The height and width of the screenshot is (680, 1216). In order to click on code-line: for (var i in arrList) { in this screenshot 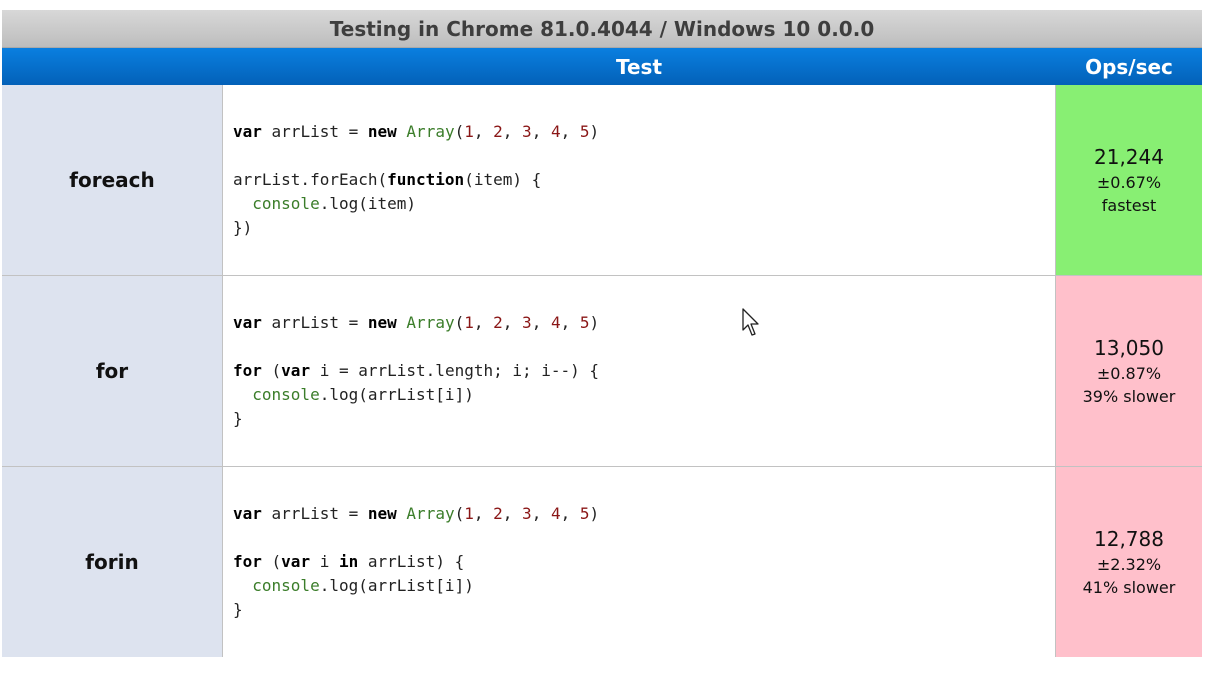, I will do `click(349, 561)`.